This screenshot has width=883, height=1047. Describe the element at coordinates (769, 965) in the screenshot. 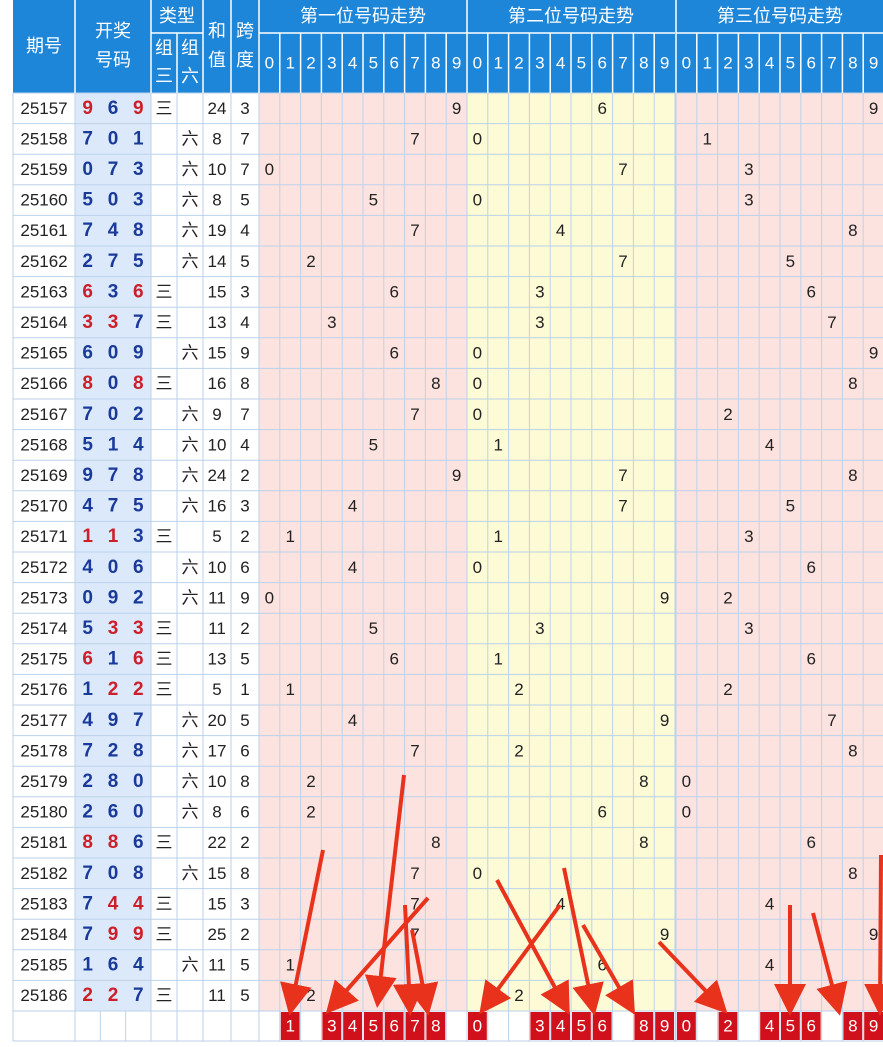

I see `trend-digit-pos3: 4` at that location.